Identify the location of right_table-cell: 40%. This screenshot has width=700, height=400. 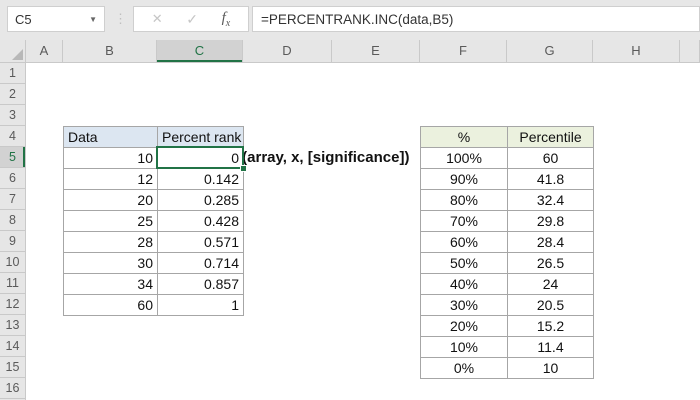
(464, 284).